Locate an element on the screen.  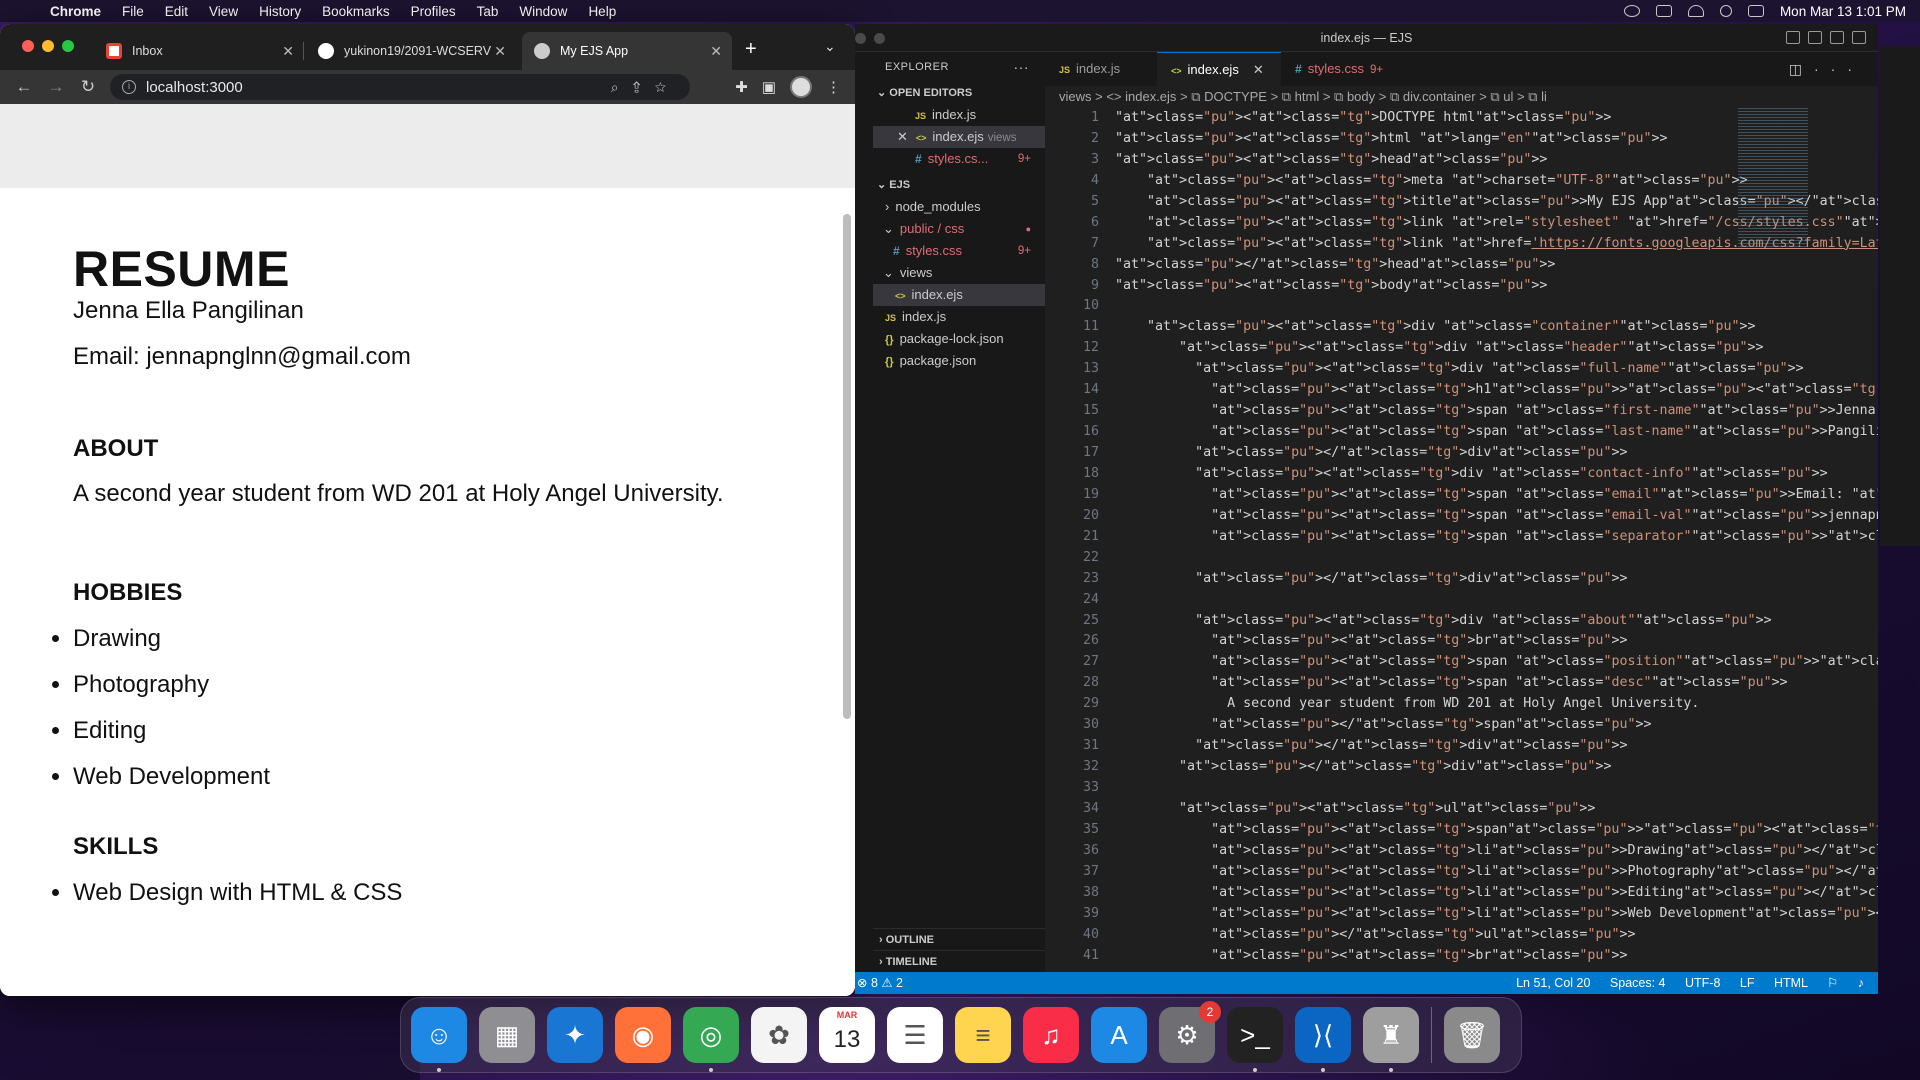
forward-arrow-icon: → is located at coordinates (56, 87).